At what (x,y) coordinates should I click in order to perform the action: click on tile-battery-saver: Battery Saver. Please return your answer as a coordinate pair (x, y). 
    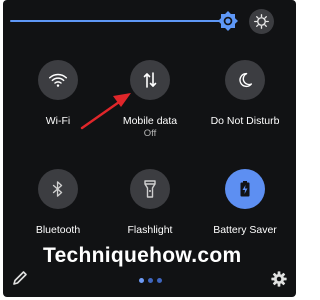
    Looking at the image, I should click on (245, 202).